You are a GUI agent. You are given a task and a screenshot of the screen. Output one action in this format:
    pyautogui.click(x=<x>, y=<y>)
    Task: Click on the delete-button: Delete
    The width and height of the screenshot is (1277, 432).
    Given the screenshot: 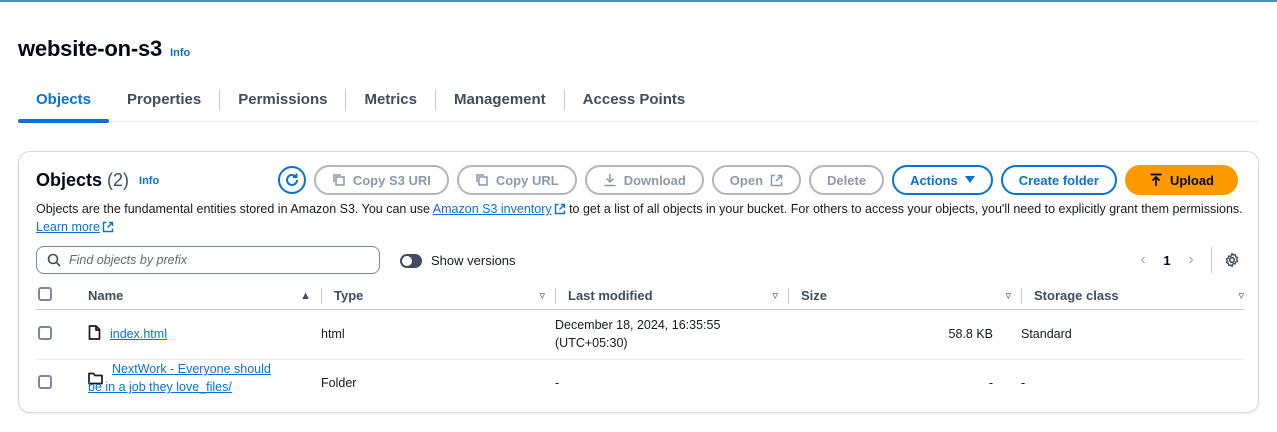 What is the action you would take?
    pyautogui.click(x=847, y=180)
    